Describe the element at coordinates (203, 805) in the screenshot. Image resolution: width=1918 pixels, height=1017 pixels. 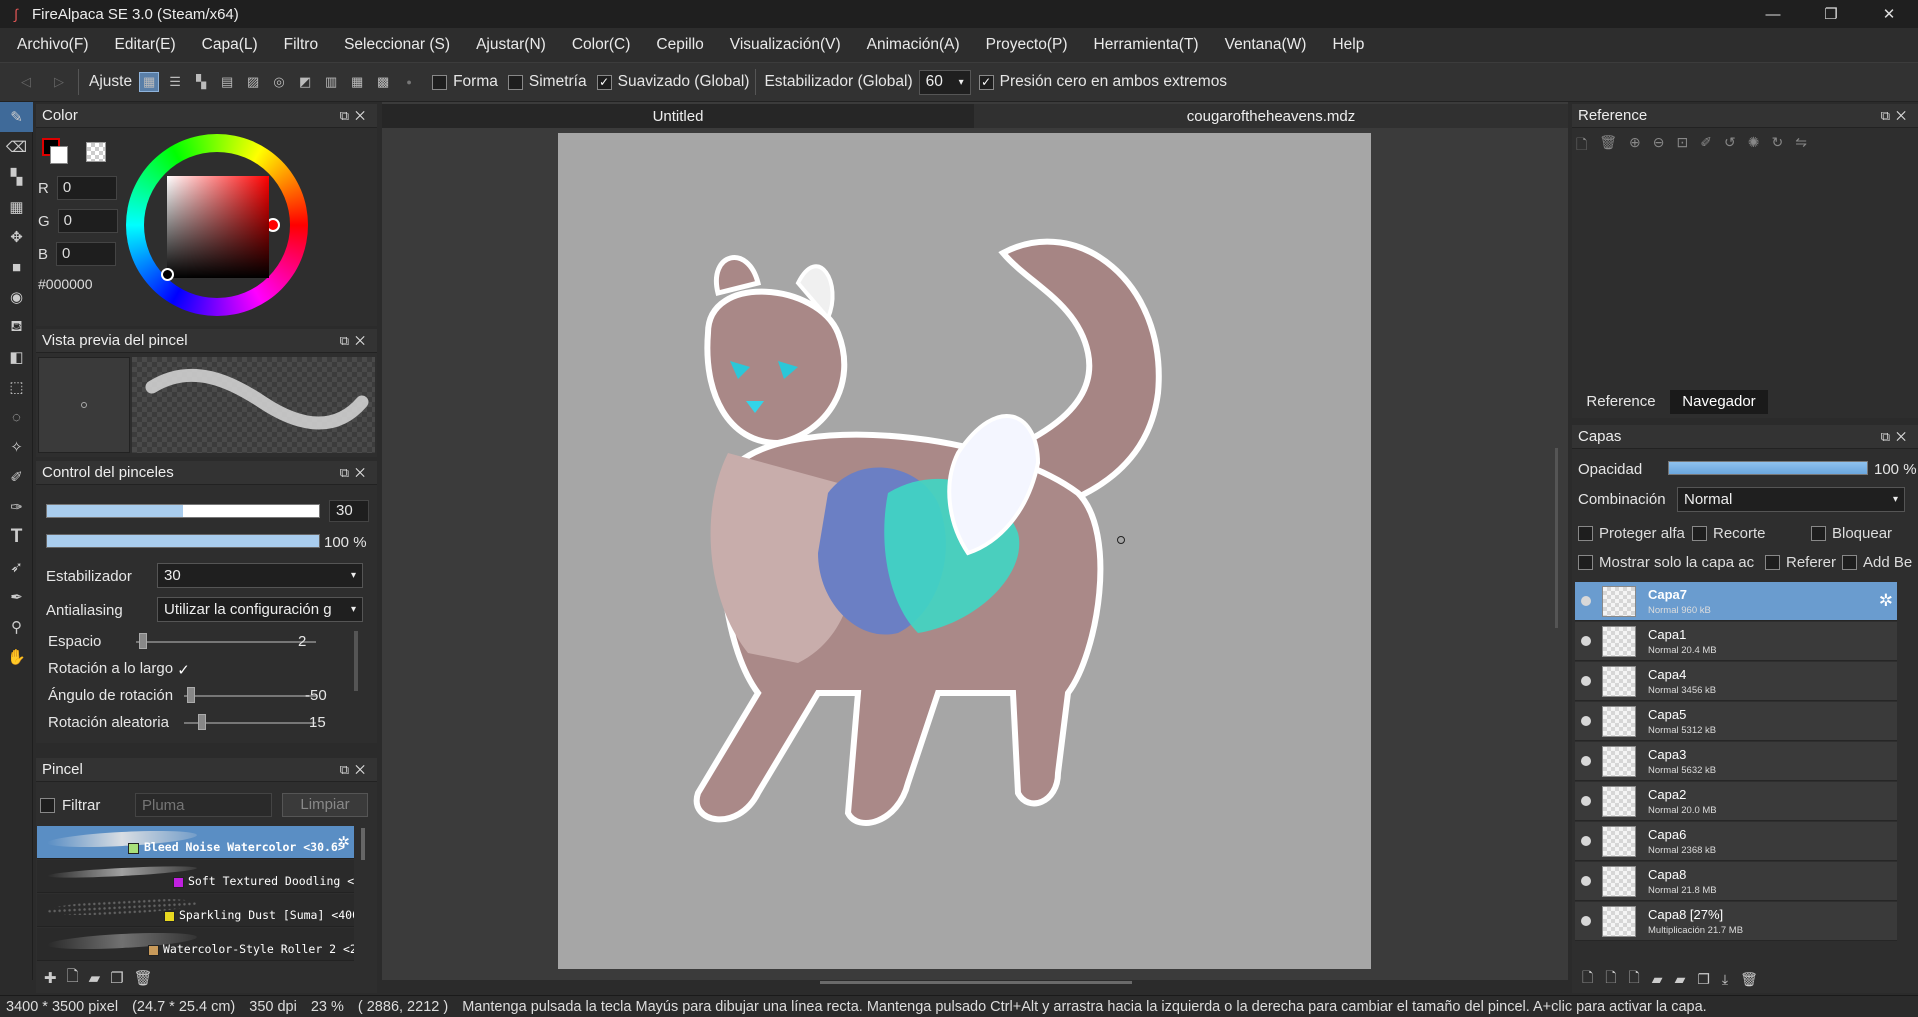
I see `brush-search-input` at that location.